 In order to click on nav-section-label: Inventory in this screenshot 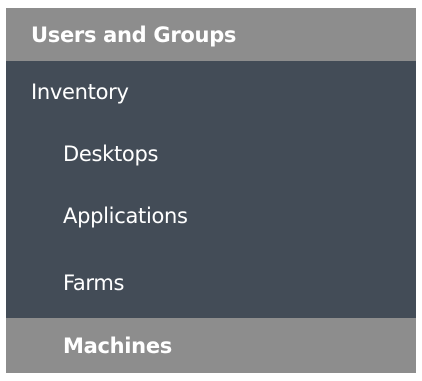, I will do `click(80, 92)`.